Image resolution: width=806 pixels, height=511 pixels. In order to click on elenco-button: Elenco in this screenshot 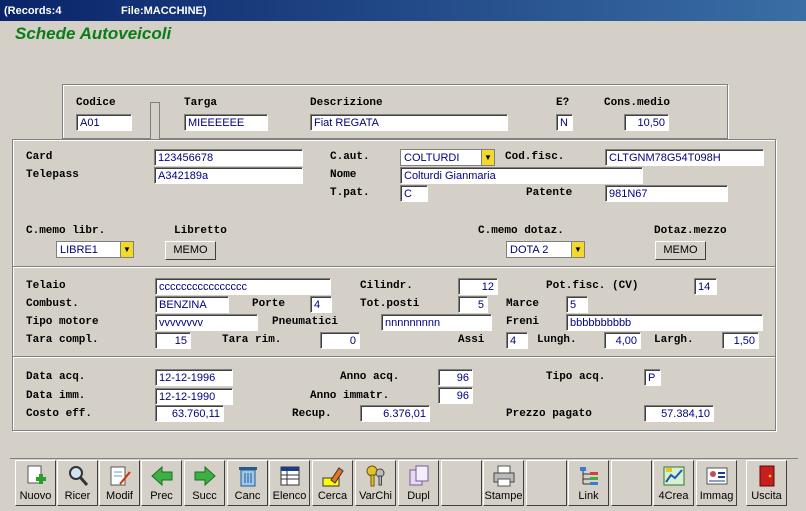, I will do `click(289, 483)`.